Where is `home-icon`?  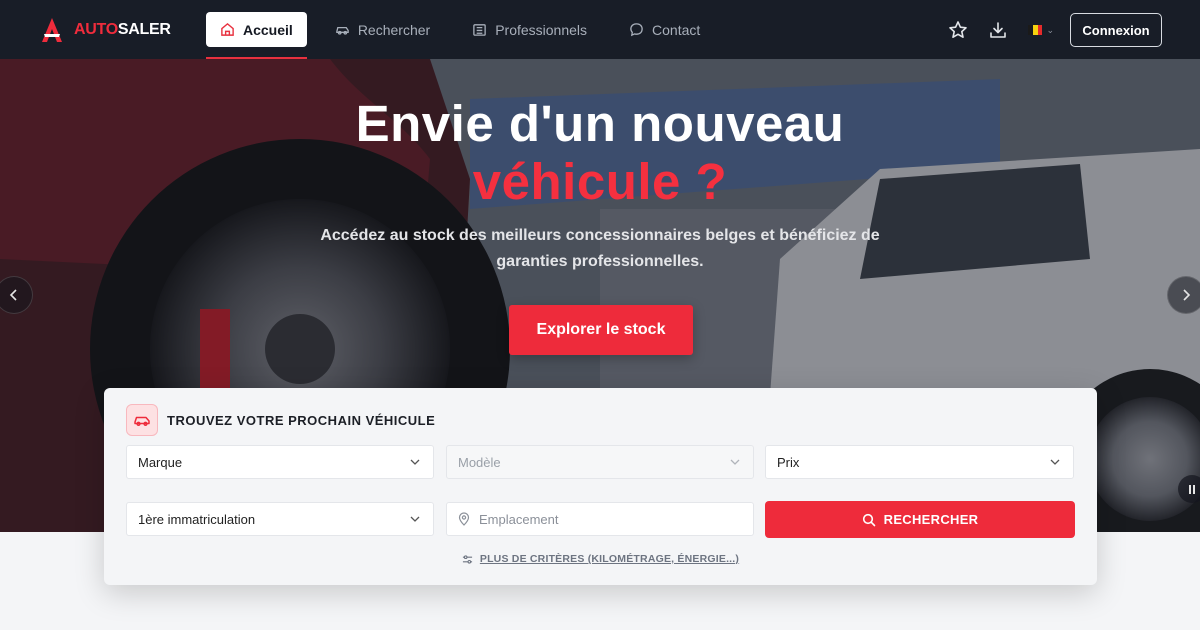 home-icon is located at coordinates (227, 29).